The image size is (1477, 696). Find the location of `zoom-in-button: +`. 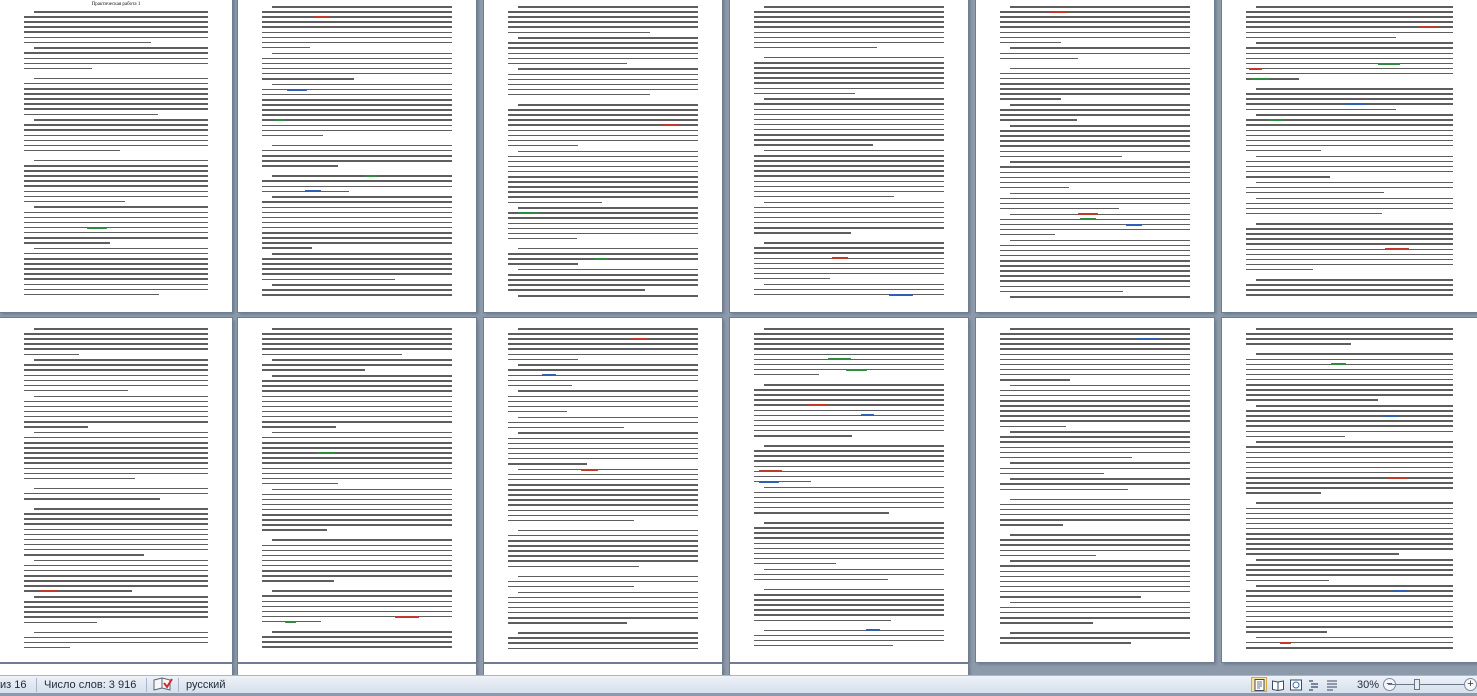

zoom-in-button: + is located at coordinates (1470, 684).